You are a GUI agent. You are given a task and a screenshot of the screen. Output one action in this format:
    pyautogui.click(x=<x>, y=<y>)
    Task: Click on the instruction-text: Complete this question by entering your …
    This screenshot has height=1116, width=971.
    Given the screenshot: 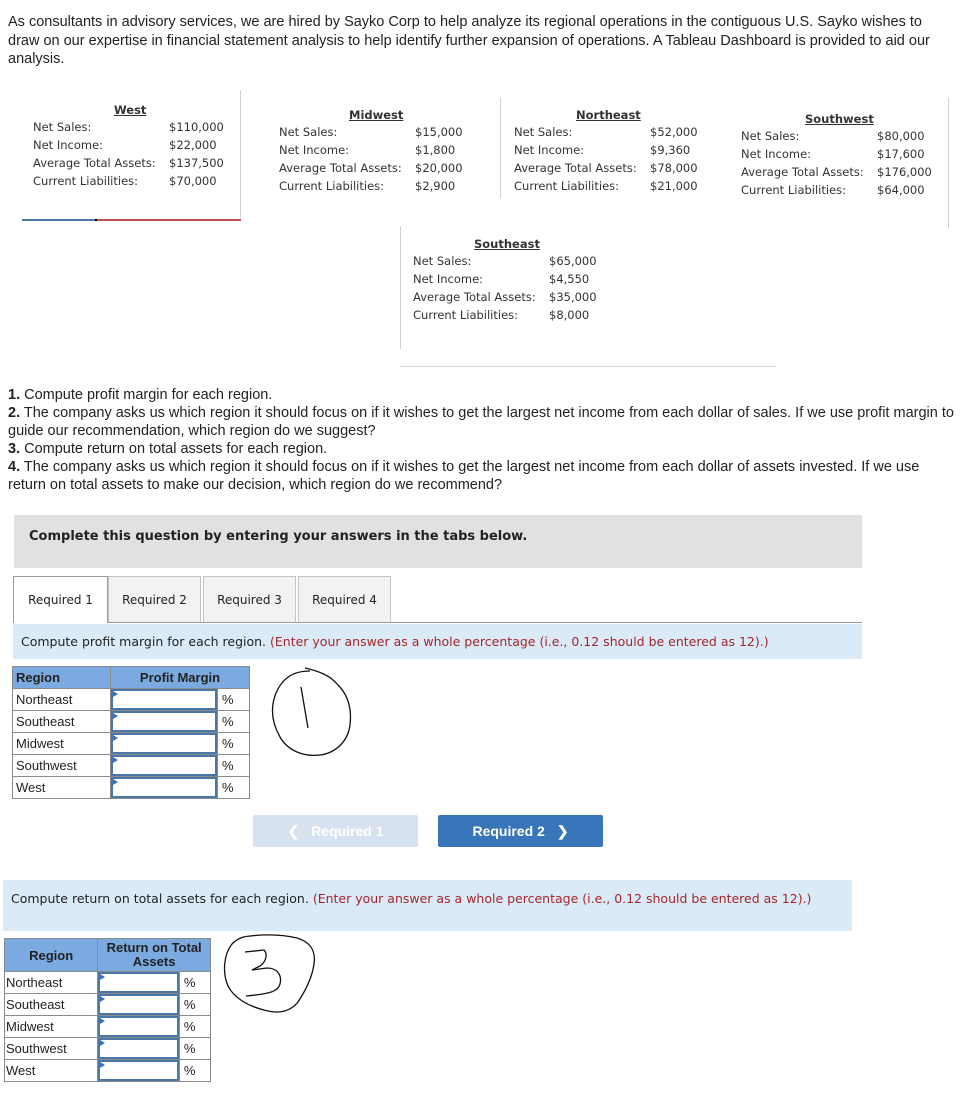 What is the action you would take?
    pyautogui.click(x=278, y=536)
    